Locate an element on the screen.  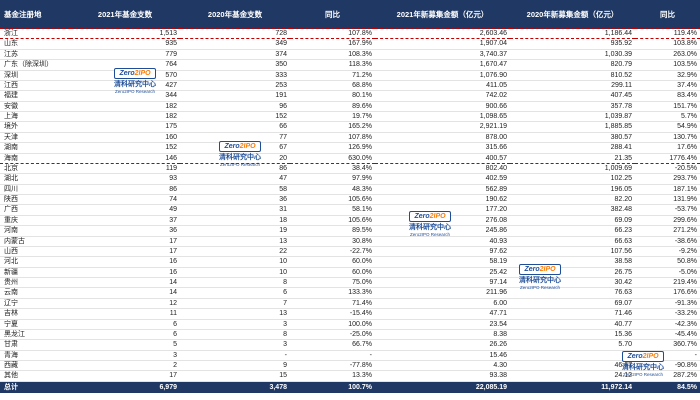
value-cell: 176.6% is located at coordinates (667, 293).